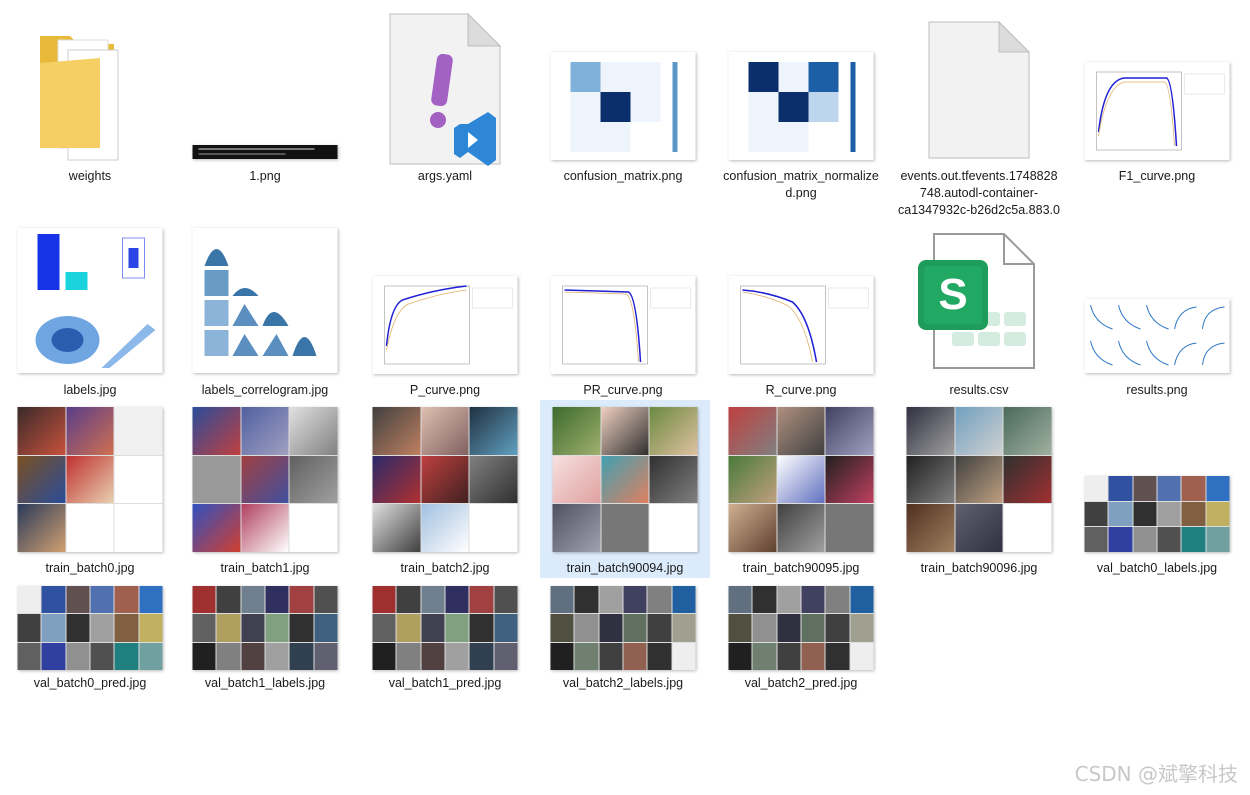 This screenshot has height=795, width=1250. Describe the element at coordinates (265, 96) in the screenshot. I see `file-tile-1-png: 1.png` at that location.